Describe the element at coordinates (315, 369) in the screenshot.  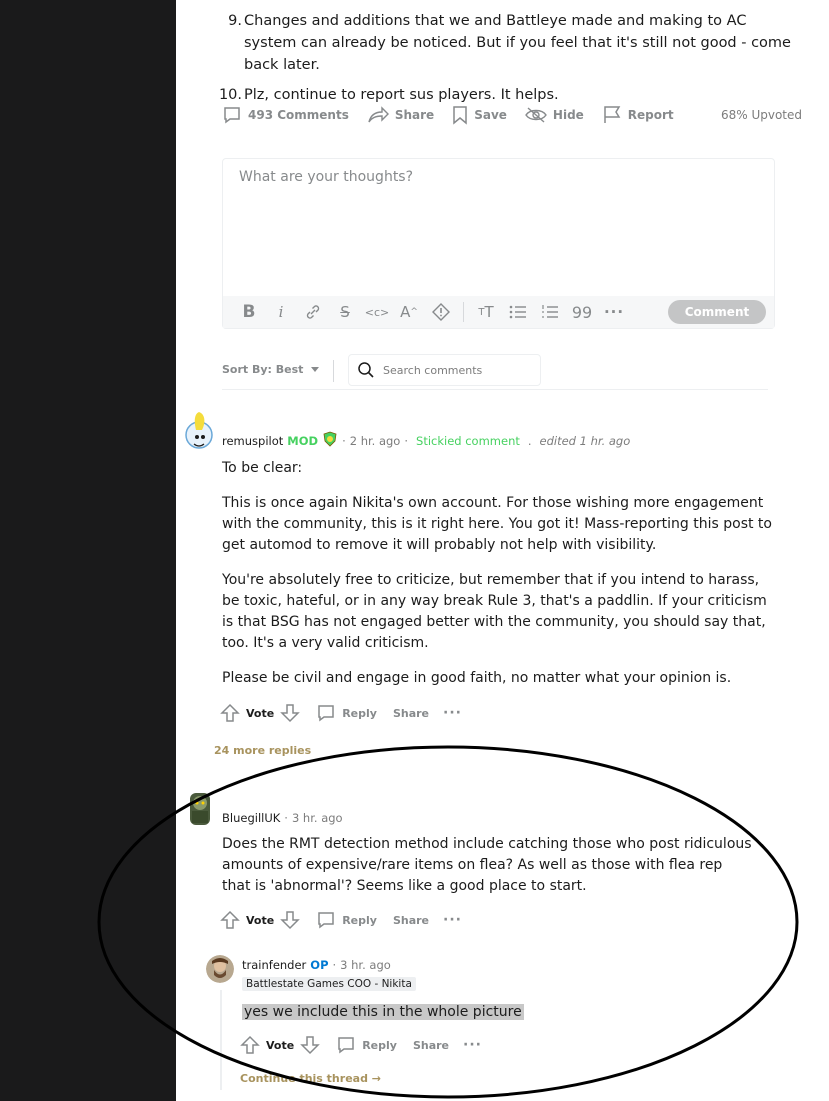
I see `caret-down-icon` at that location.